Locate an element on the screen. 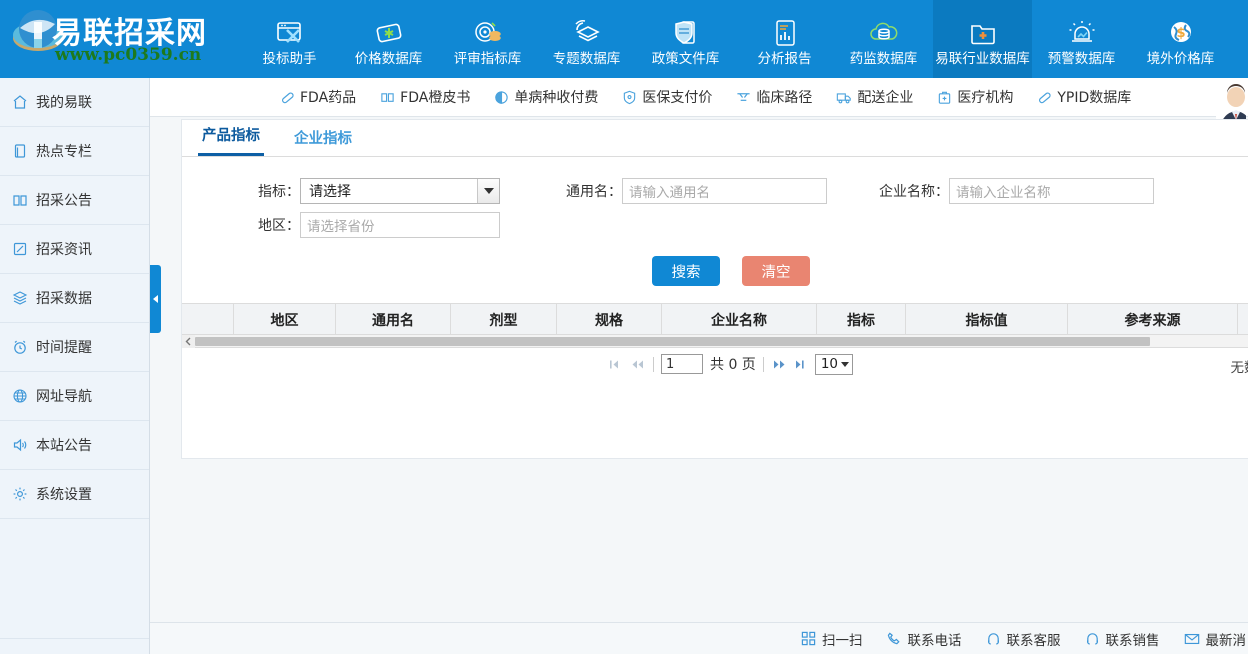 The height and width of the screenshot is (654, 1248). subnav-item-medical-institution: 医疗机构 is located at coordinates (975, 97).